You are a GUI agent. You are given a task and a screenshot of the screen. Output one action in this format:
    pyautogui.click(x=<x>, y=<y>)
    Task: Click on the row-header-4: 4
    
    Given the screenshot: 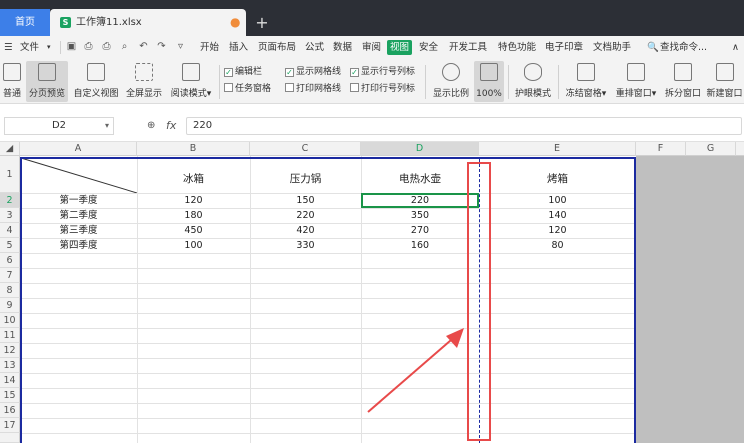 What is the action you would take?
    pyautogui.click(x=10, y=230)
    